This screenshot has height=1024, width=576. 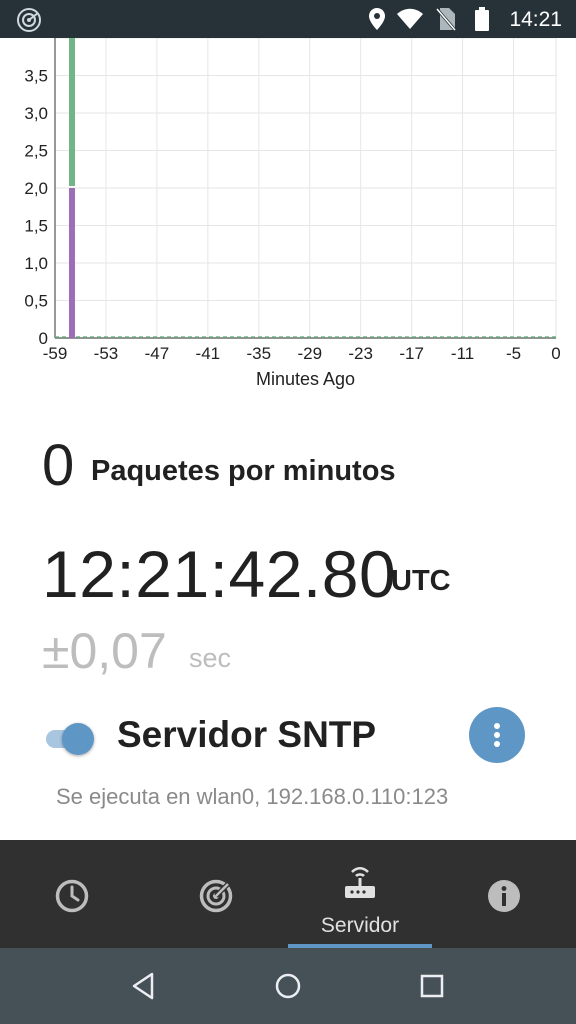 I want to click on router-icon, so click(x=360, y=882).